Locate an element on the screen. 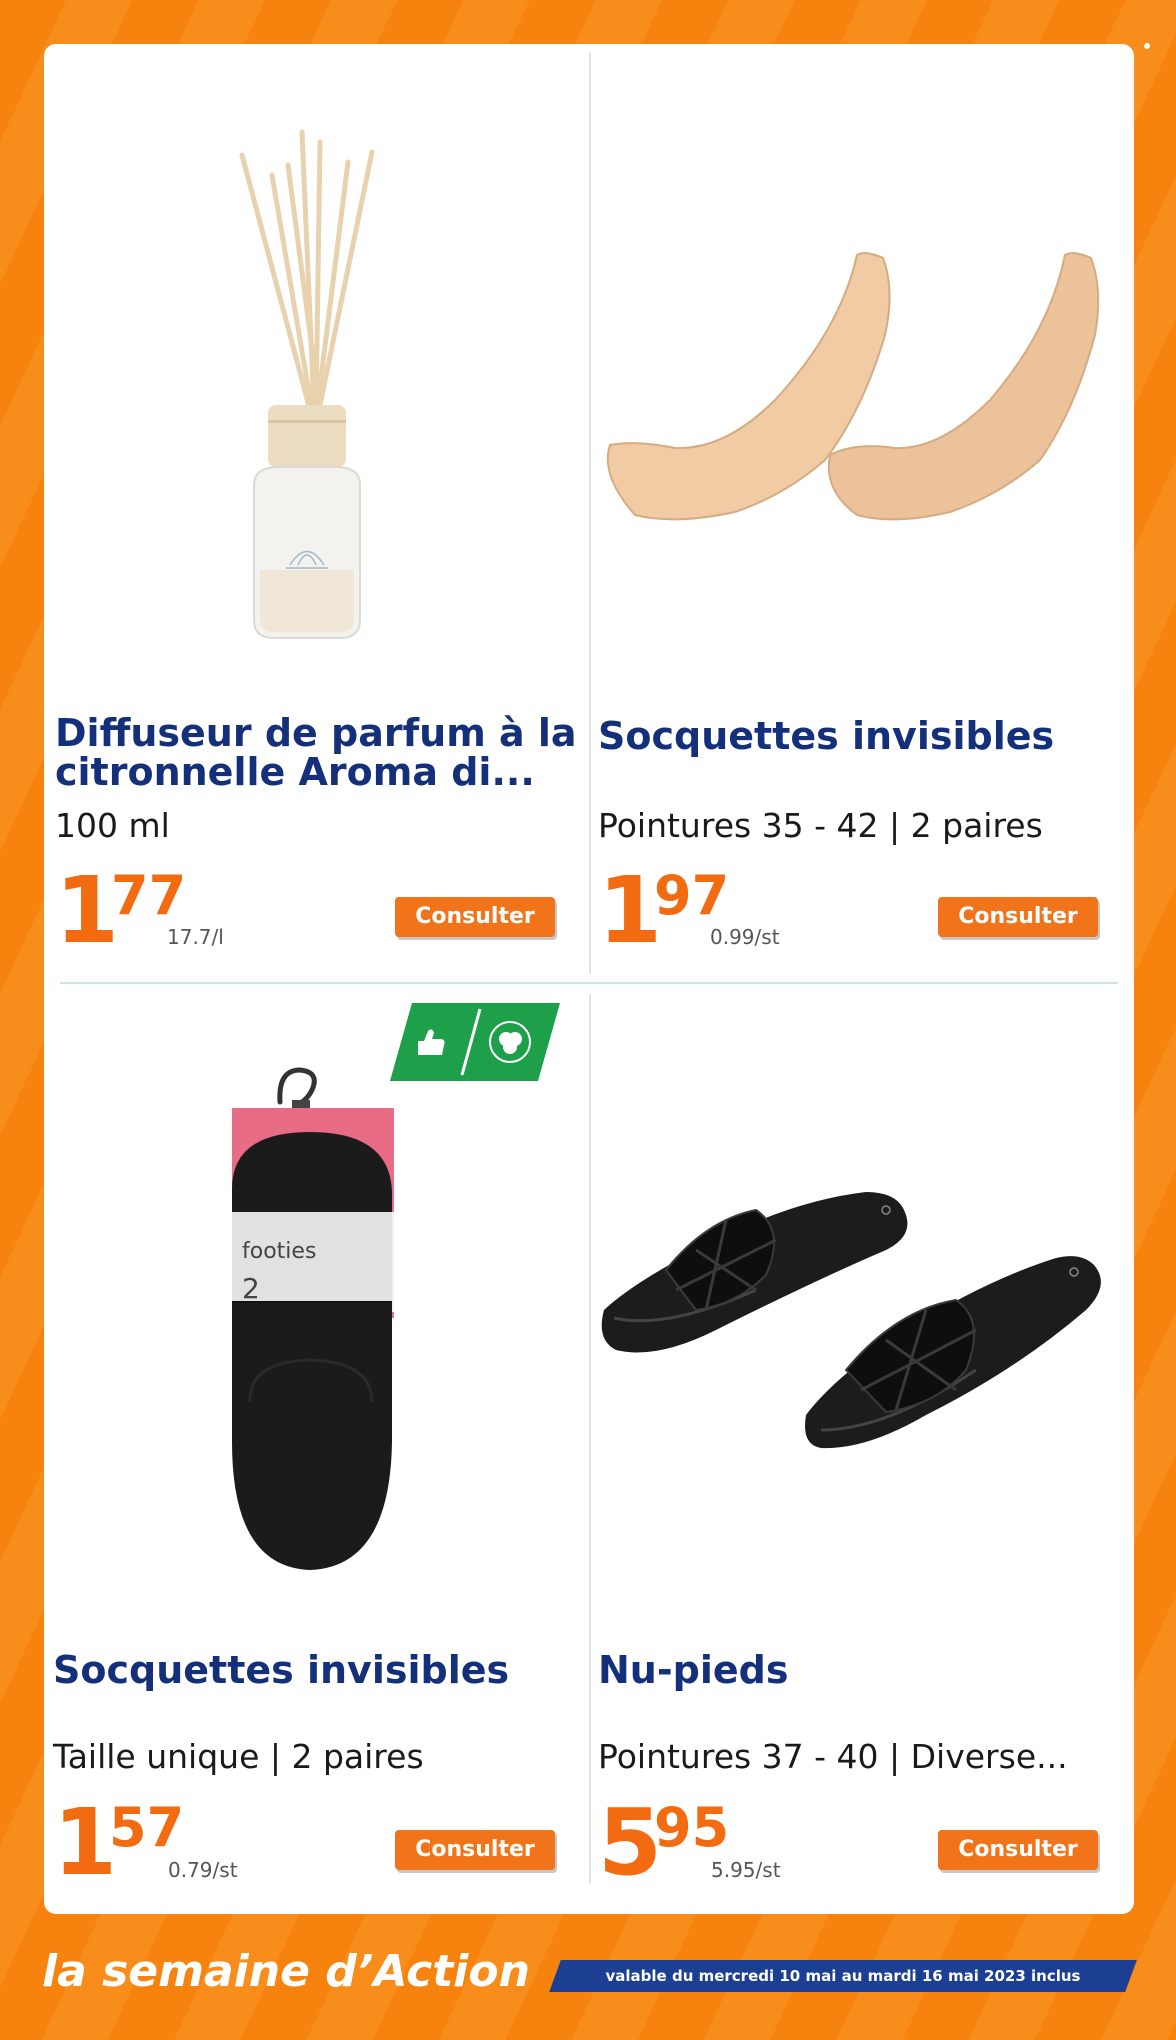  footer-title: la semaine d’Action is located at coordinates (286, 1971).